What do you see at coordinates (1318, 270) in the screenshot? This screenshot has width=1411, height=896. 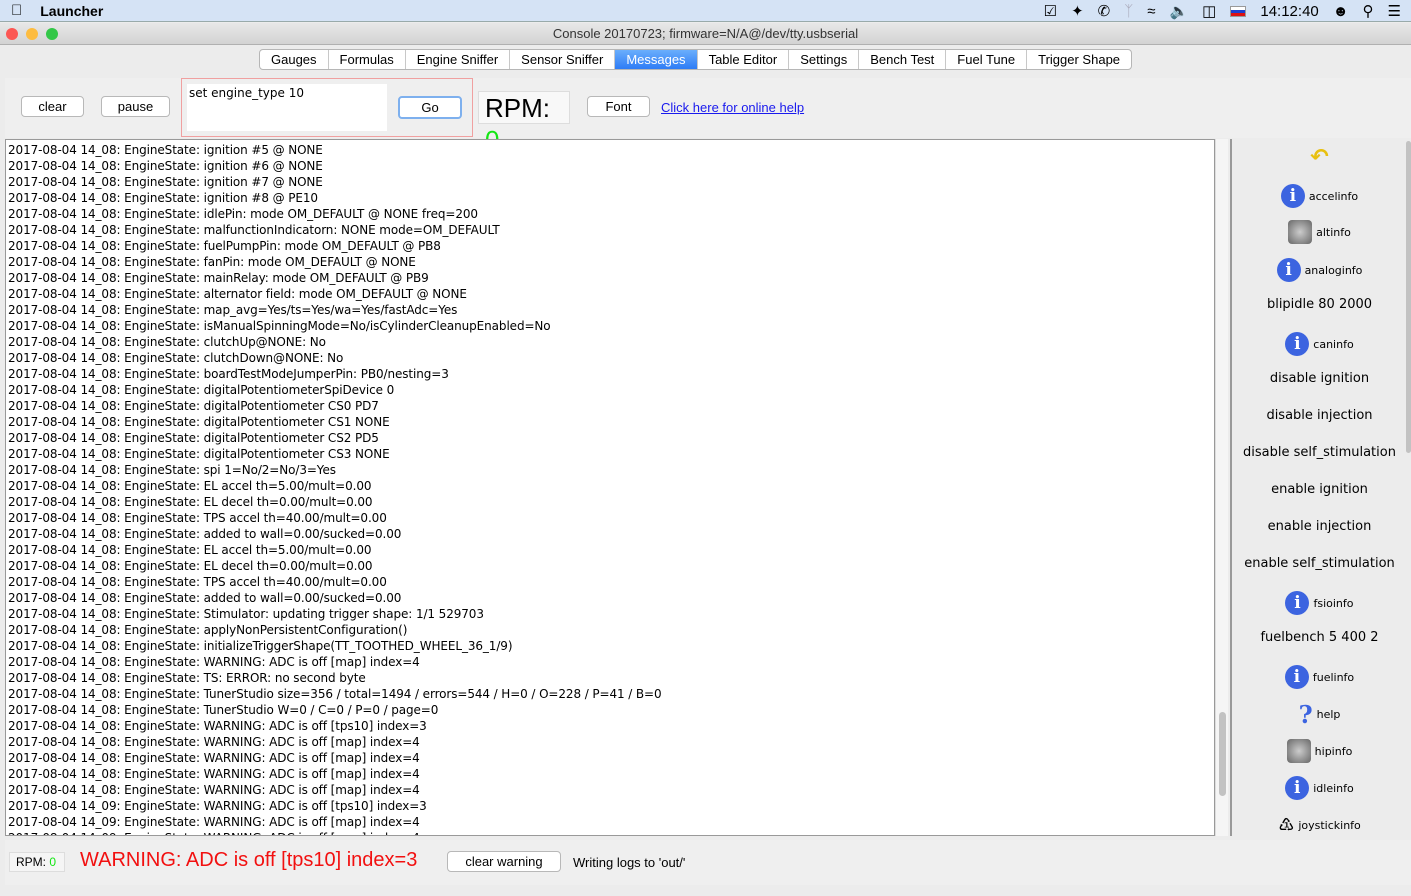 I see `sidebar-item-analoginfo: i analoginfo` at bounding box center [1318, 270].